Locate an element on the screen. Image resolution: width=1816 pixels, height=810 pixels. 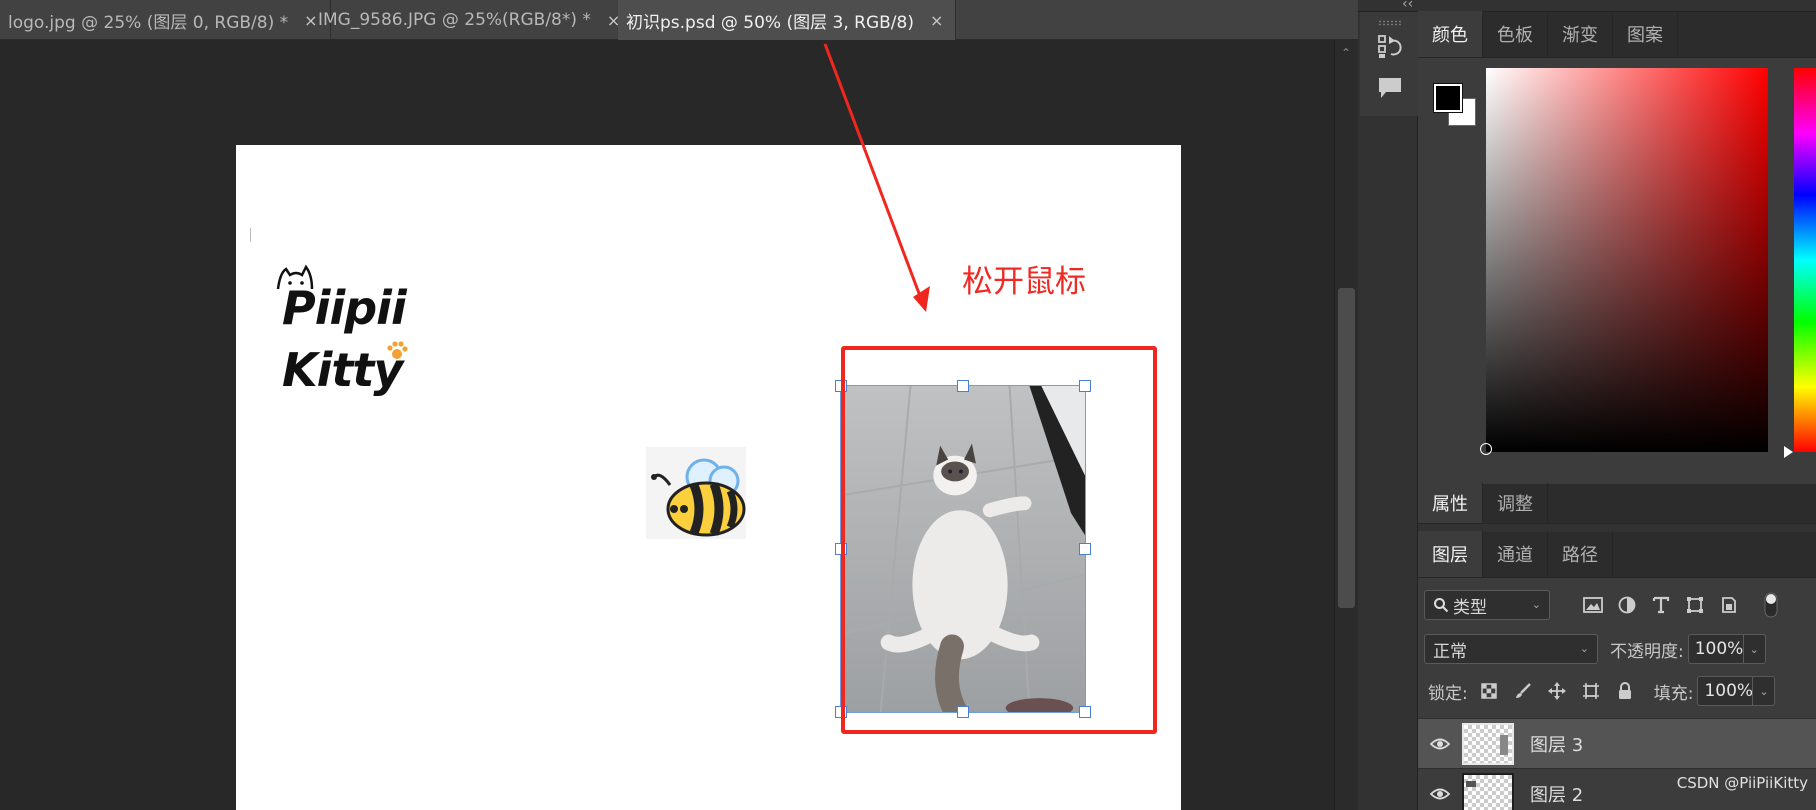
layer-filter-buttons is located at coordinates (1686, 605).